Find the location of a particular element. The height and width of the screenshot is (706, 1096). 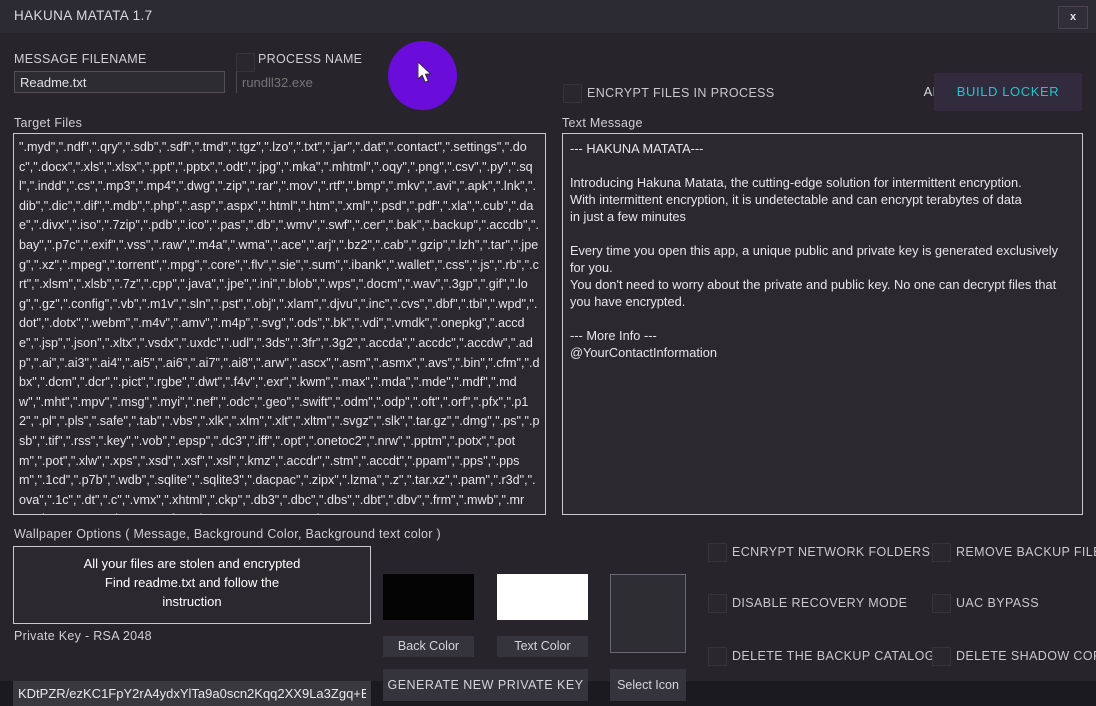

icon-preview-box is located at coordinates (648, 613).